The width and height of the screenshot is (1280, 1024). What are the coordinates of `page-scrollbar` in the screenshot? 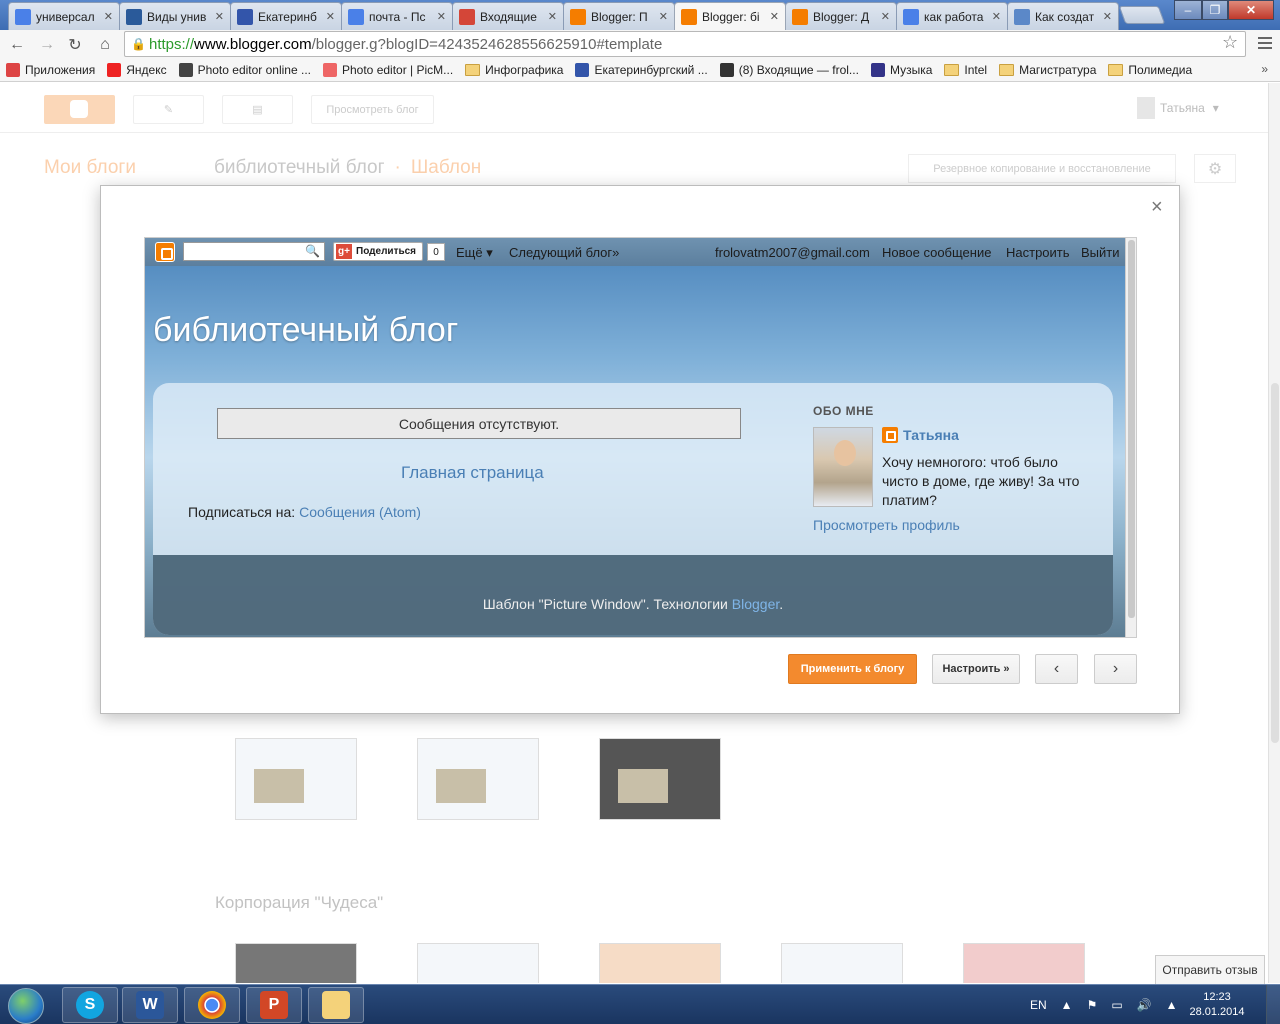 It's located at (1274, 533).